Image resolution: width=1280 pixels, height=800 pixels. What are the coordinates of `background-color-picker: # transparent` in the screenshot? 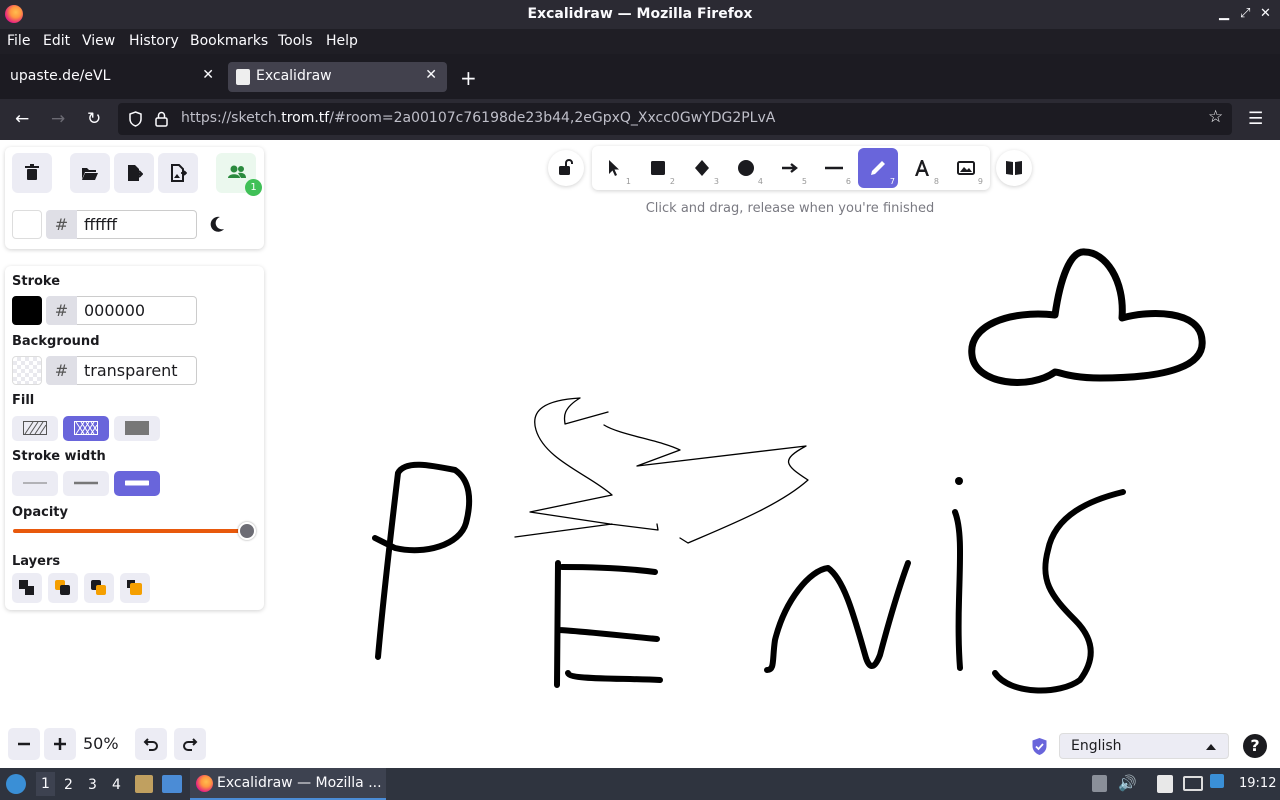 It's located at (107, 370).